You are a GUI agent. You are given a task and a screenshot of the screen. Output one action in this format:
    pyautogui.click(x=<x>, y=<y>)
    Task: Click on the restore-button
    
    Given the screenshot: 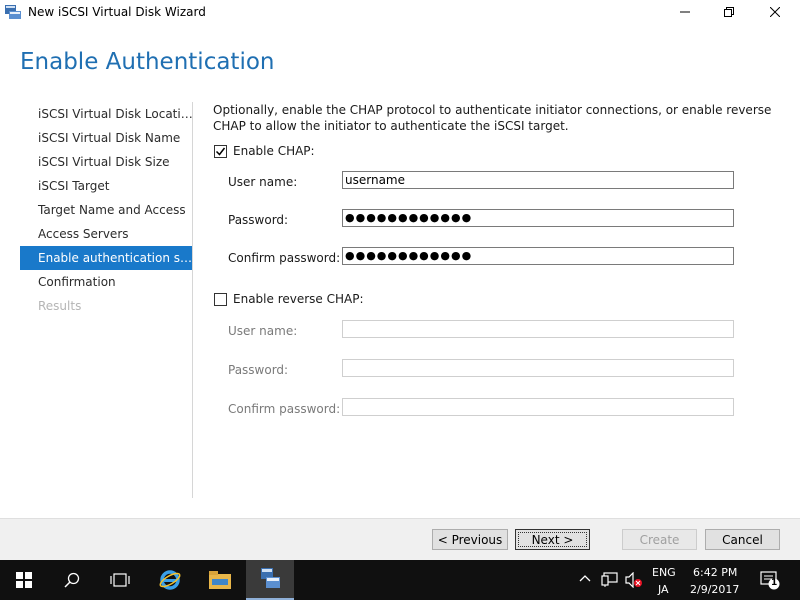 What is the action you would take?
    pyautogui.click(x=729, y=12)
    